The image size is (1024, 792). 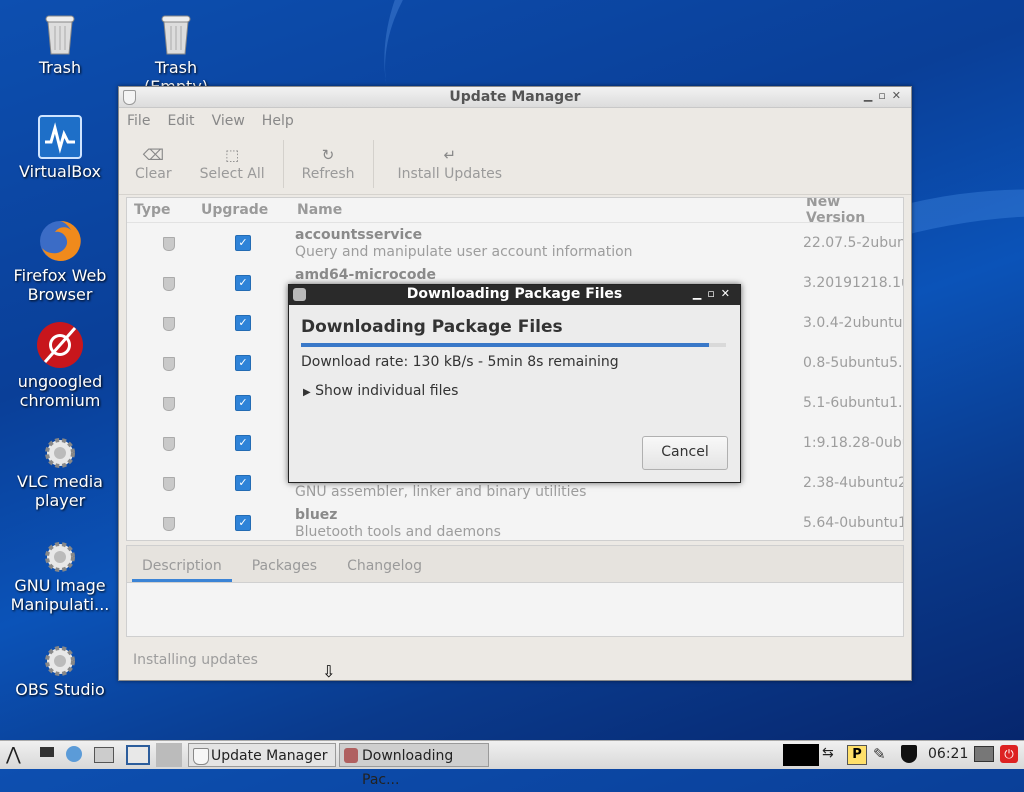 I want to click on expander-label: Show individual files, so click(x=387, y=391).